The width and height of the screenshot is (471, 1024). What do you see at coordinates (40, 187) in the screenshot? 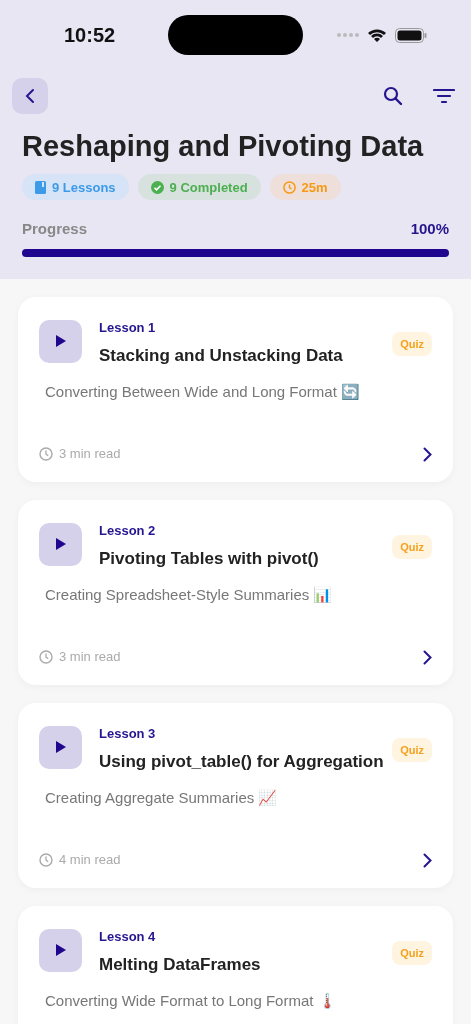
I see `book-icon` at bounding box center [40, 187].